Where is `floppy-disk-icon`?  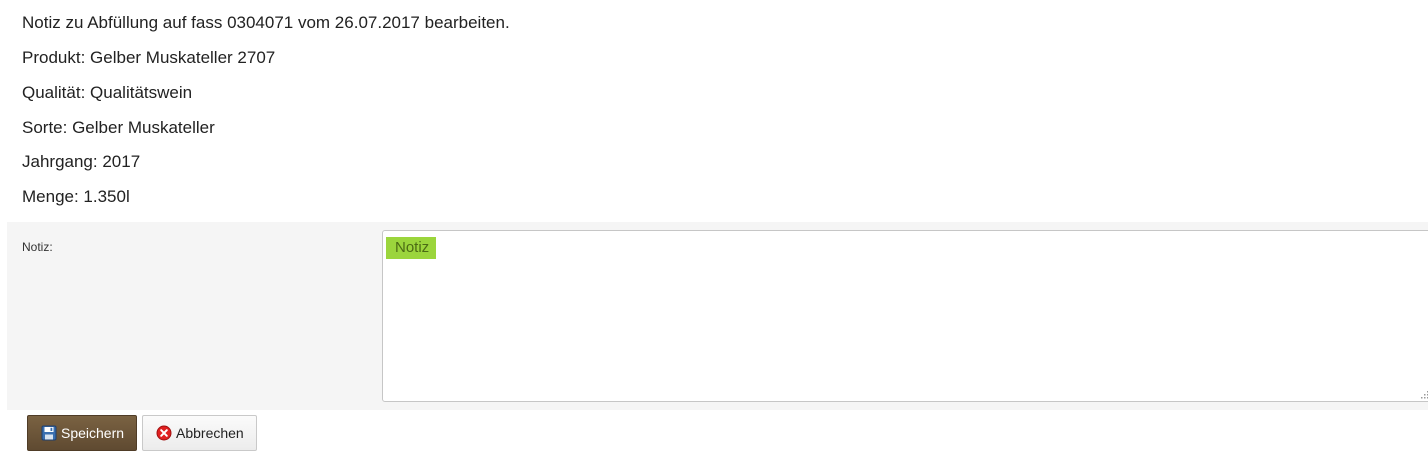
floppy-disk-icon is located at coordinates (49, 433).